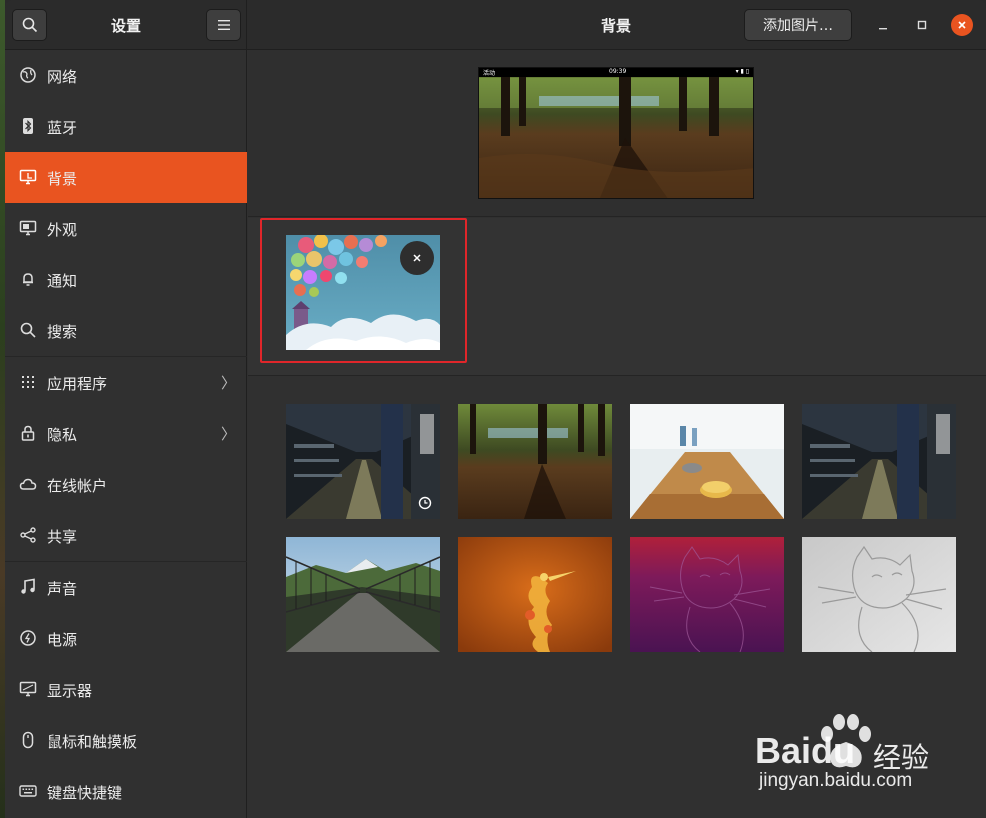 Image resolution: width=986 pixels, height=818 pixels. What do you see at coordinates (28, 382) in the screenshot?
I see `apps-grid-icon` at bounding box center [28, 382].